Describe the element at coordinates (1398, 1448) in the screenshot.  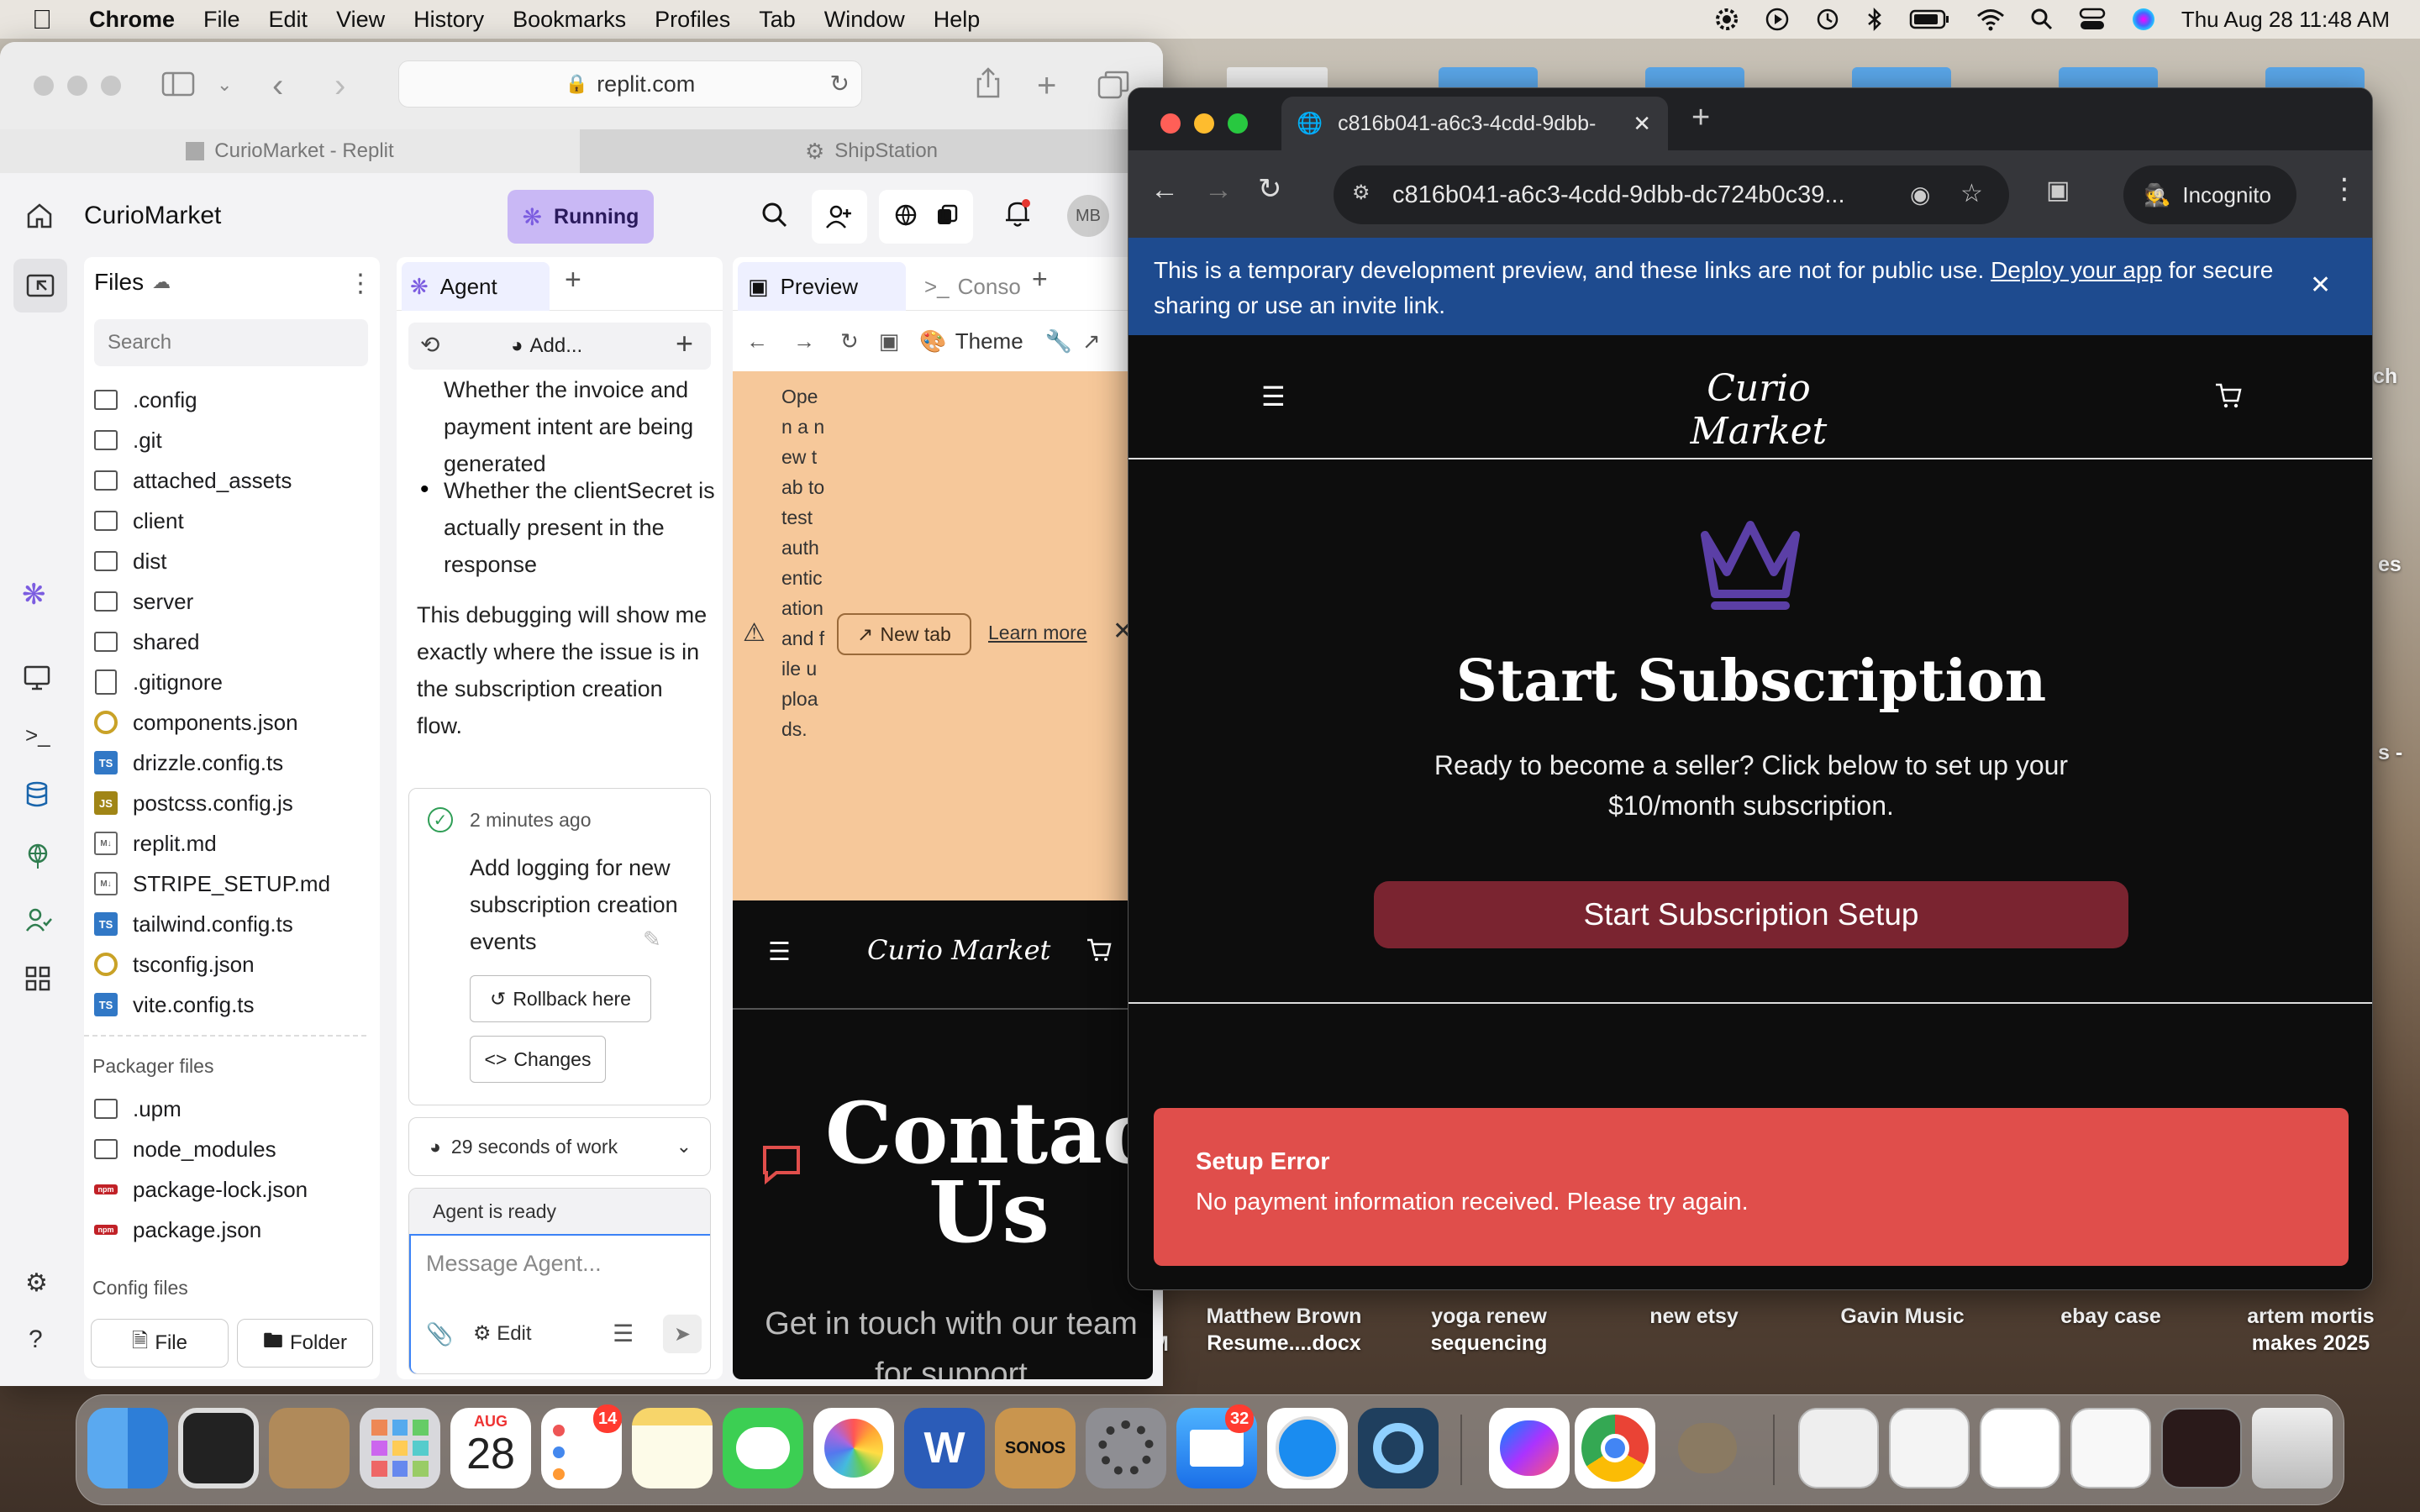
I see `quicktime-icon` at that location.